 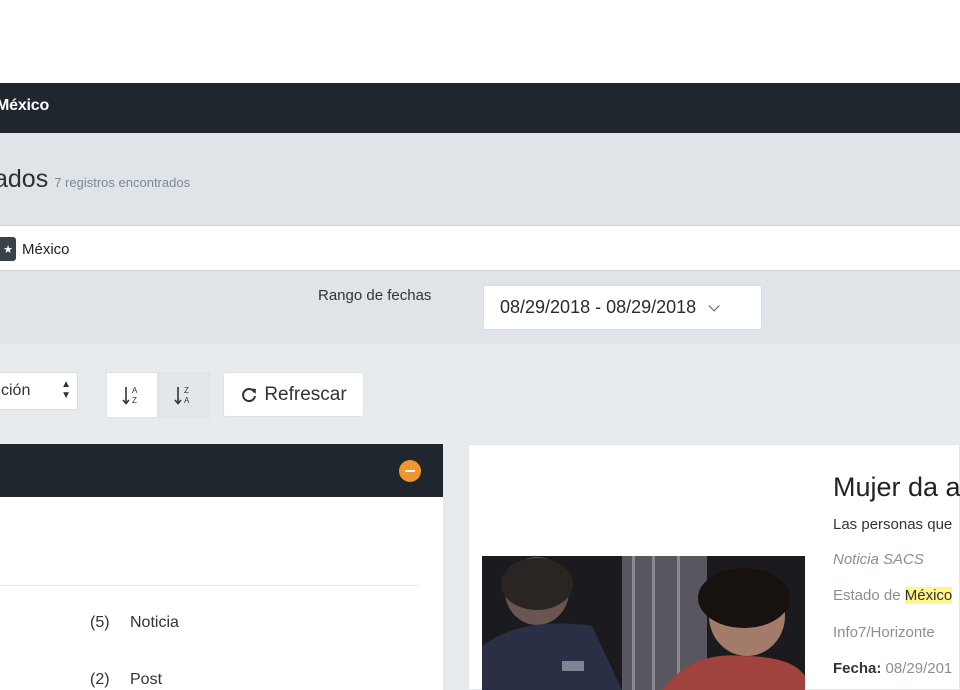 I want to click on refresh-button: Refrescar, so click(x=293, y=394).